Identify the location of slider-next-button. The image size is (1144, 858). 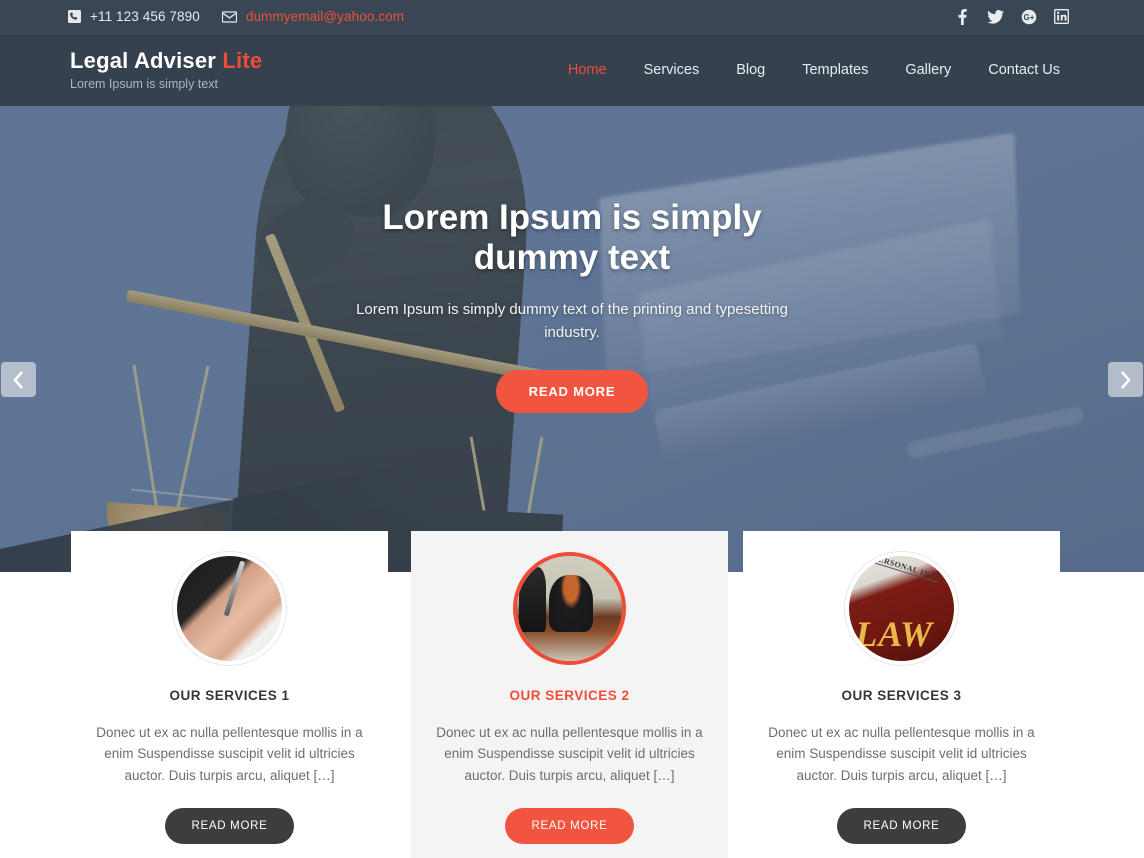
(1125, 379).